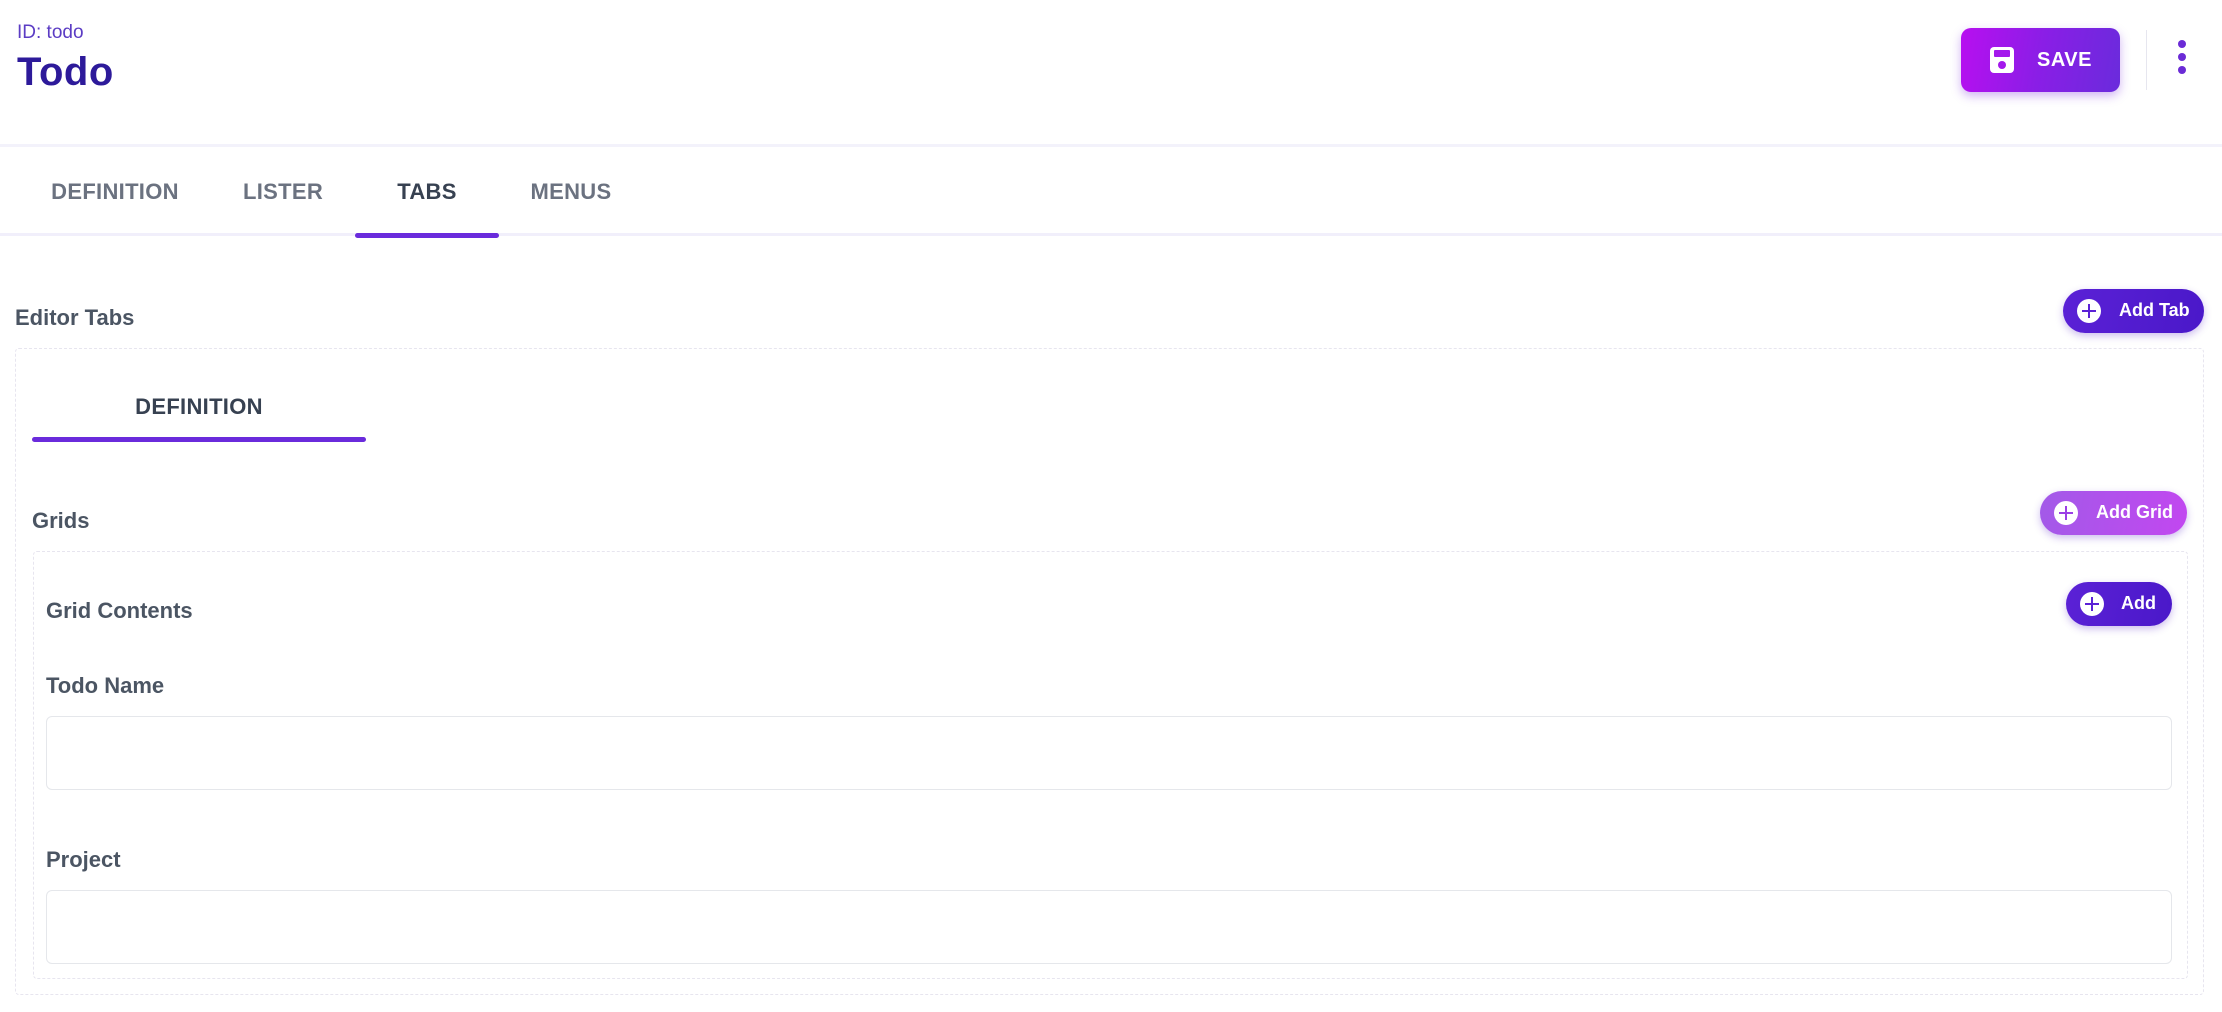 This screenshot has width=2222, height=1012. Describe the element at coordinates (2119, 604) in the screenshot. I see `add-content-button: Add` at that location.